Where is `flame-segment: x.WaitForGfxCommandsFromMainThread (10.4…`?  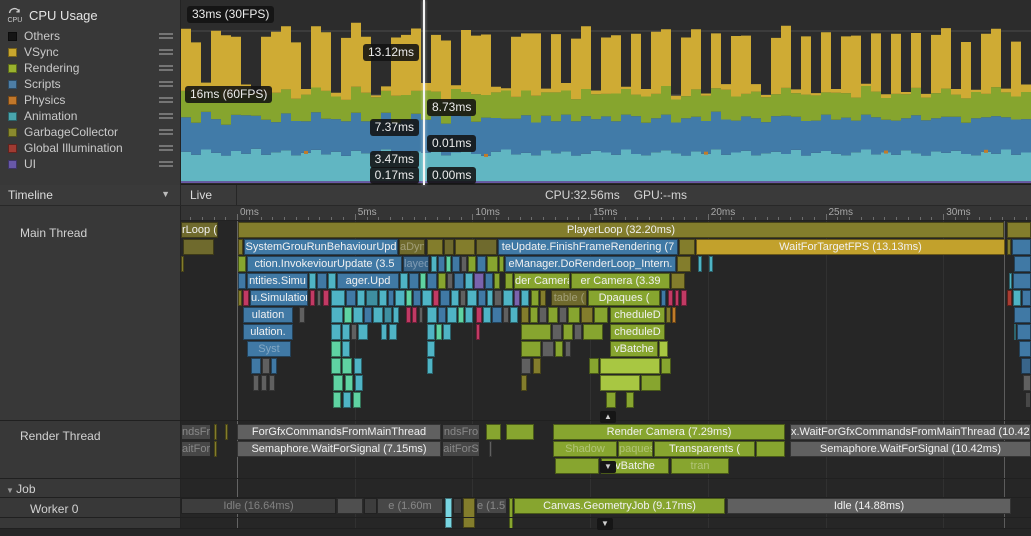 flame-segment: x.WaitForGfxCommandsFromMainThread (10.4… is located at coordinates (910, 432).